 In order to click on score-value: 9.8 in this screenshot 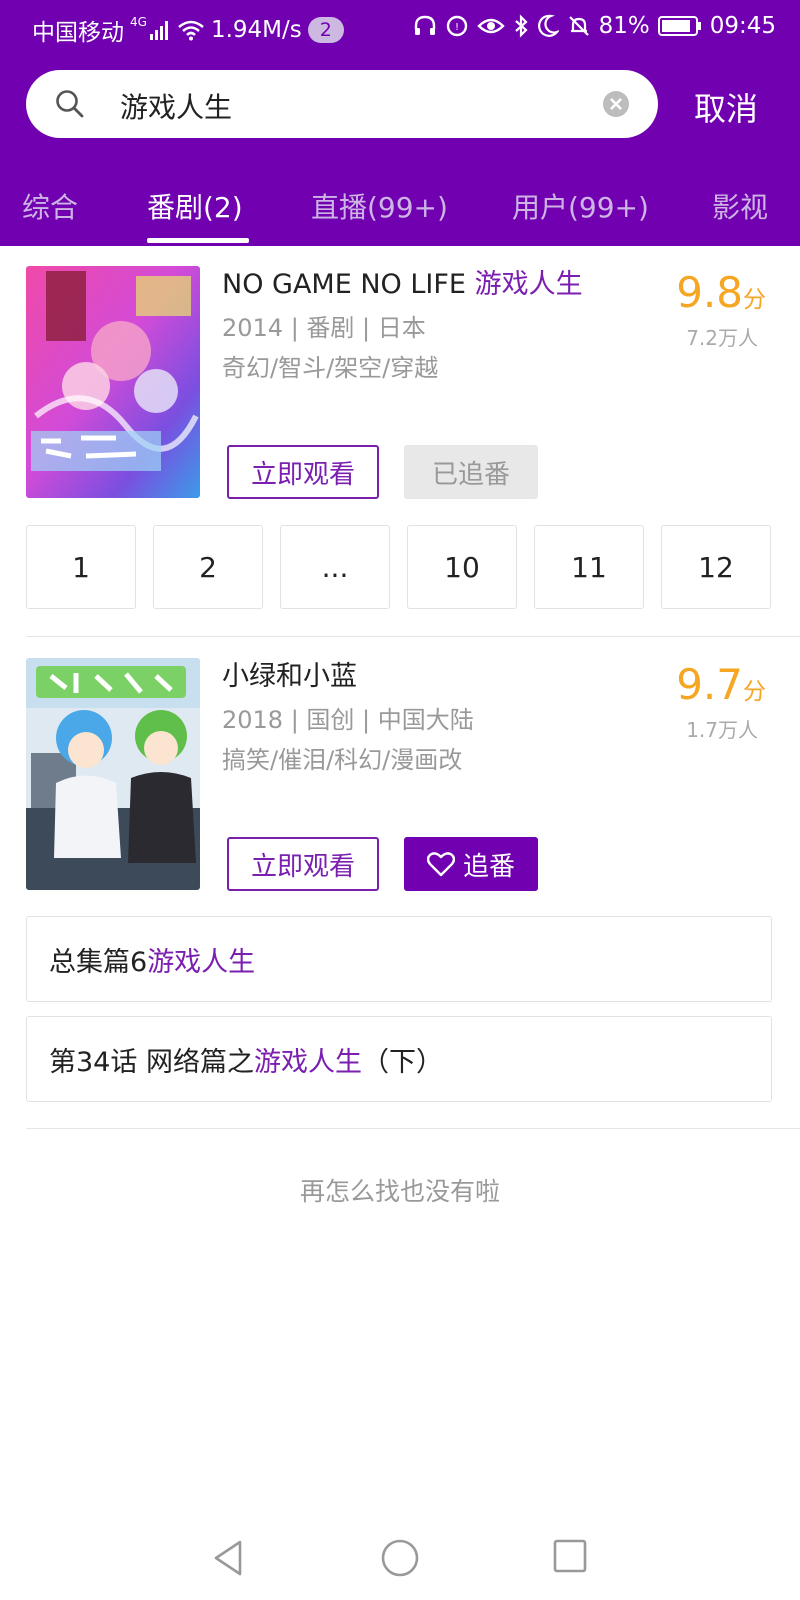, I will do `click(709, 292)`.